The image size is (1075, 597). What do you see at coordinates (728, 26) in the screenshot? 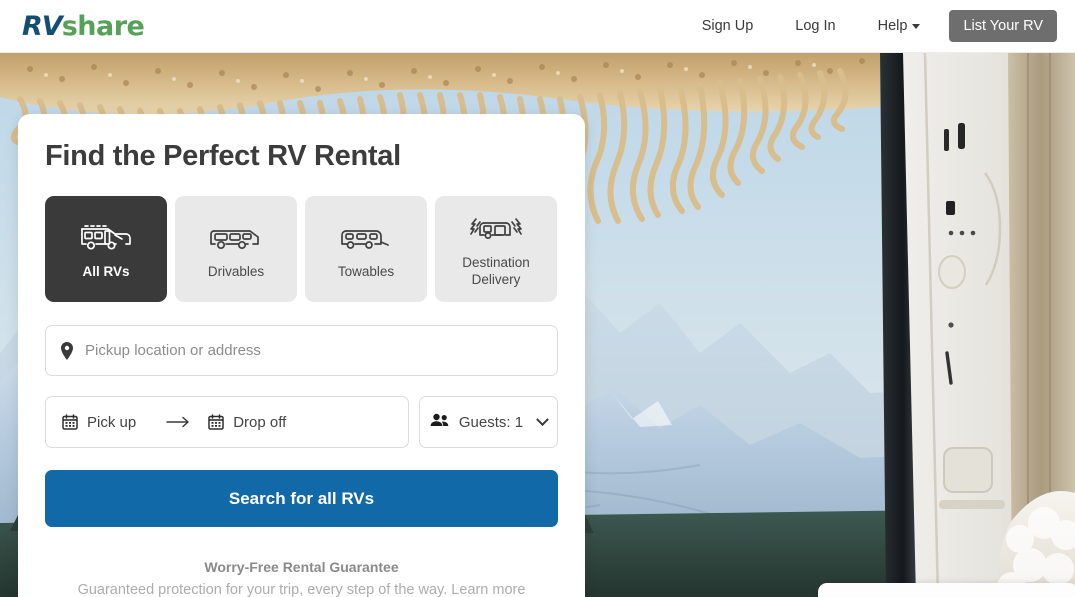
I see `nav-sign-up: Sign Up` at bounding box center [728, 26].